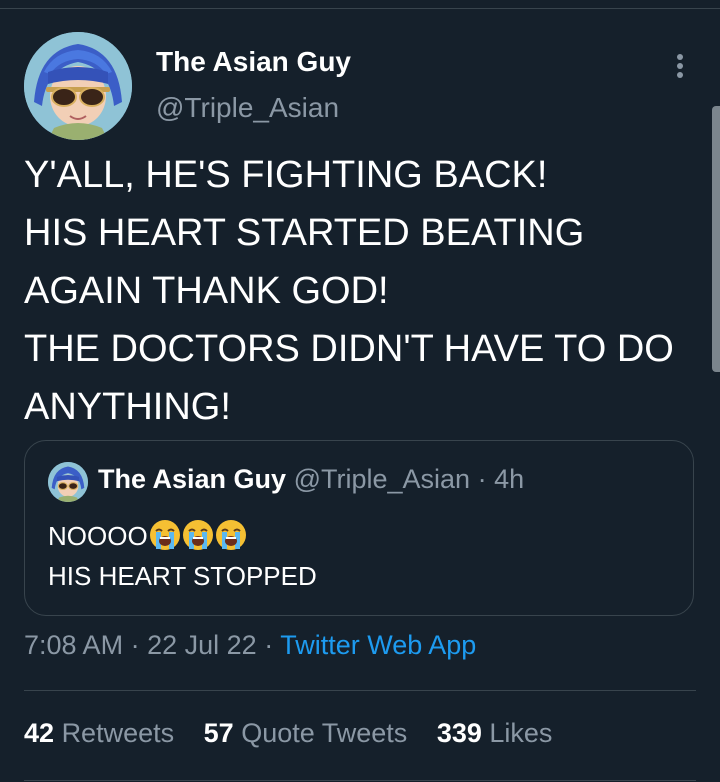 This screenshot has height=782, width=720. I want to click on retweets-count: 42, so click(39, 733).